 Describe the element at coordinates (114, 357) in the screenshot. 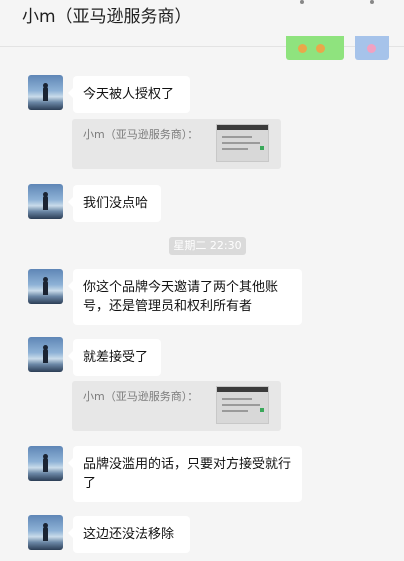

I see `message-bubble: 就差接受了` at that location.